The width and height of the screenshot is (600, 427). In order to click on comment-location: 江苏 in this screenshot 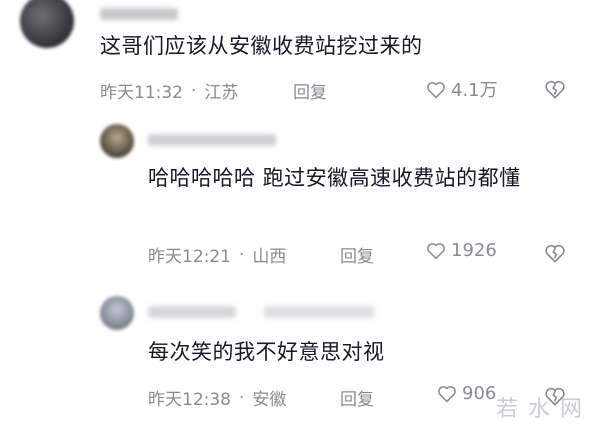, I will do `click(221, 93)`.